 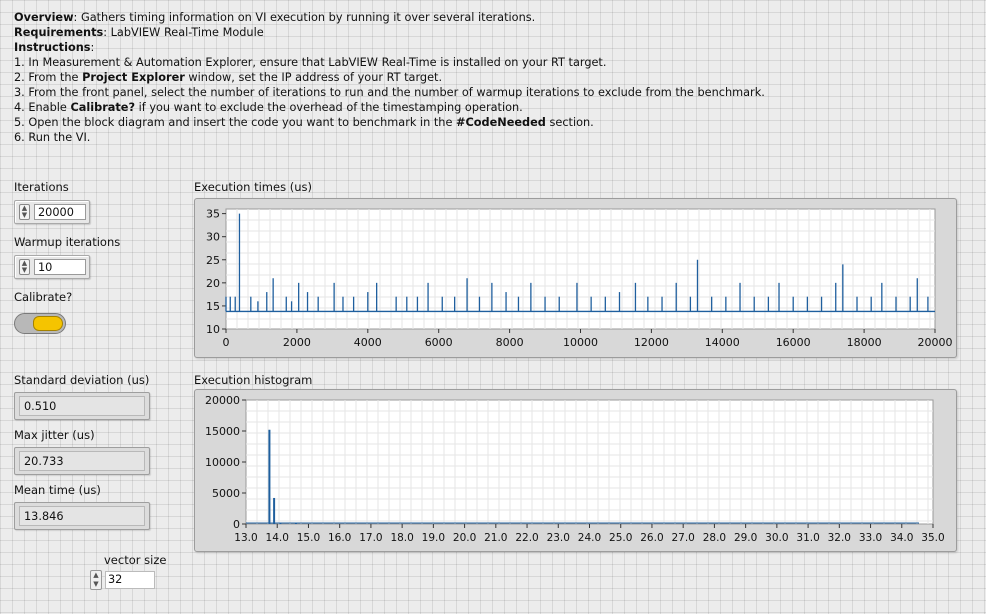 I want to click on iterations-input: 20000, so click(x=60, y=212).